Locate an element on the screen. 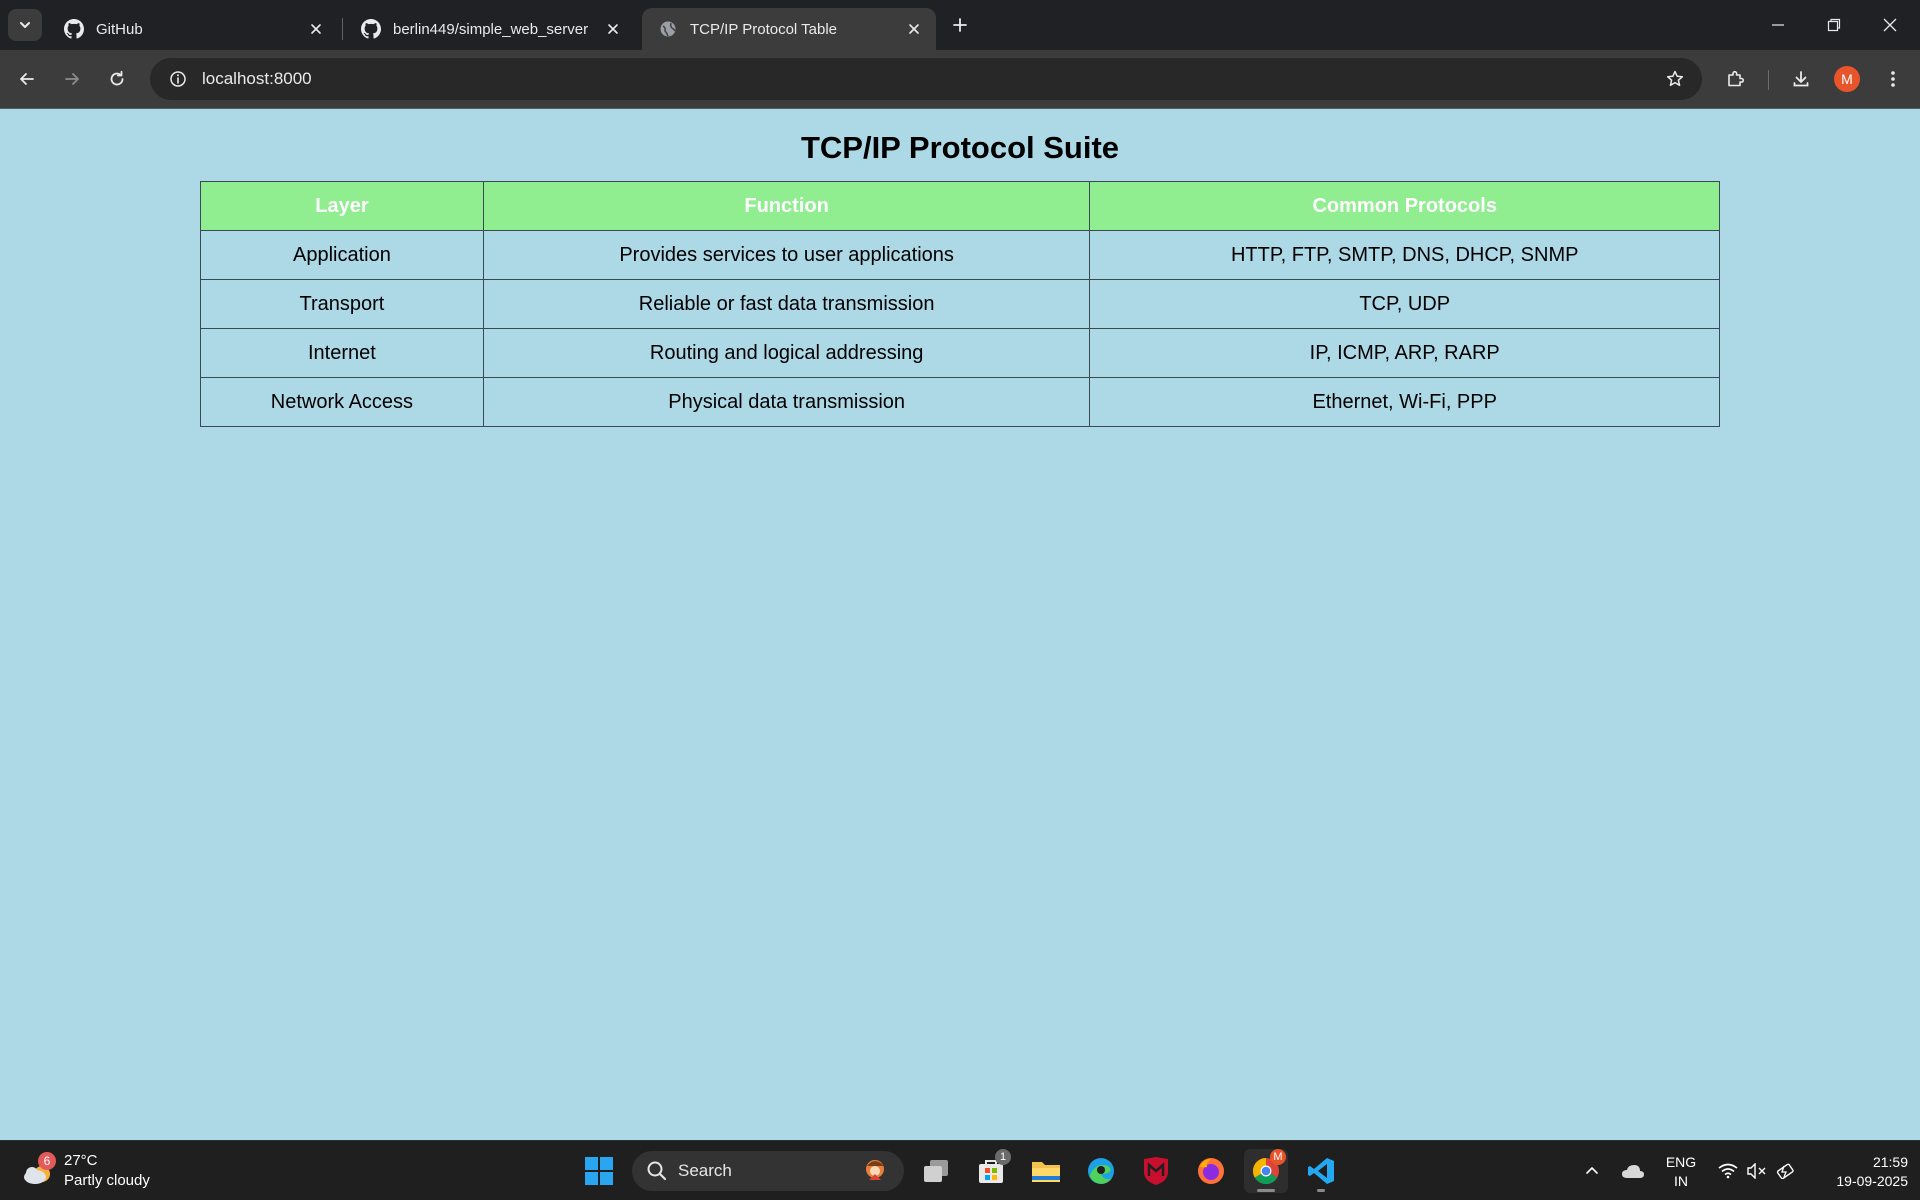 Image resolution: width=1920 pixels, height=1200 pixels. plus-icon is located at coordinates (960, 25).